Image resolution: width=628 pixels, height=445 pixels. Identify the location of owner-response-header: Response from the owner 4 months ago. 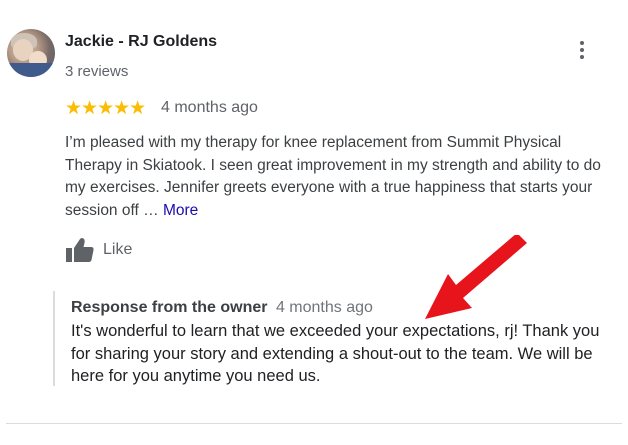
(222, 308).